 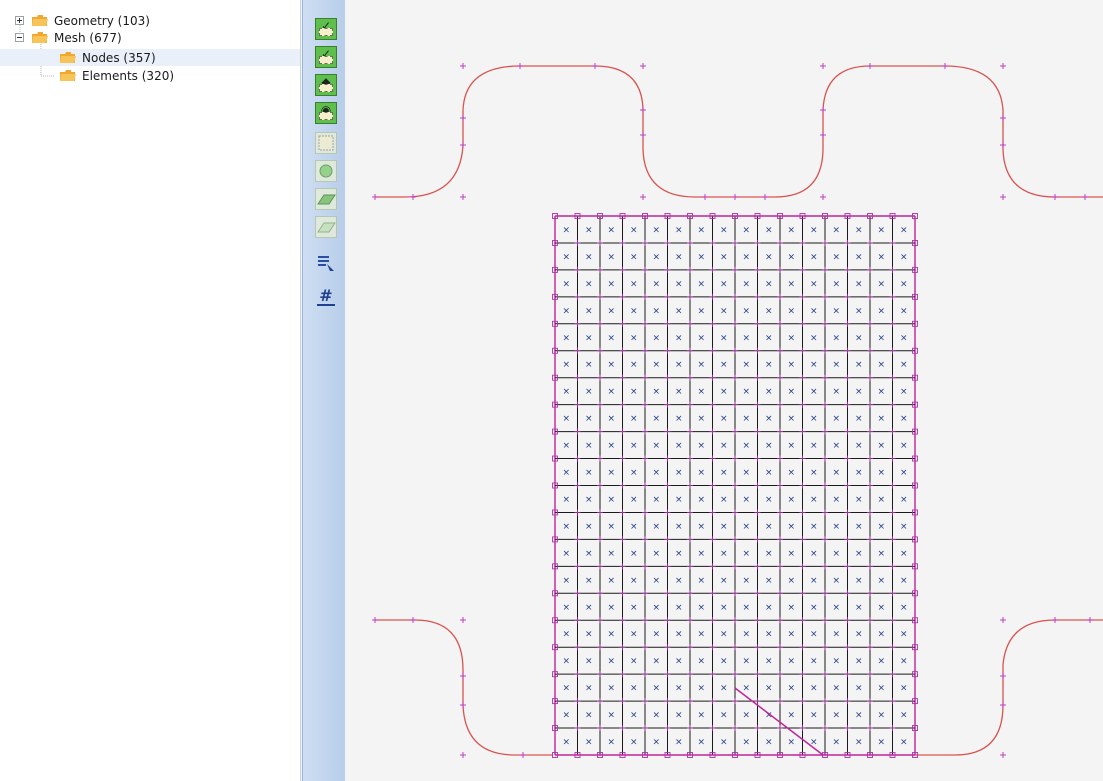 What do you see at coordinates (150, 57) in the screenshot?
I see `tree-item-nodes: Nodes (357)` at bounding box center [150, 57].